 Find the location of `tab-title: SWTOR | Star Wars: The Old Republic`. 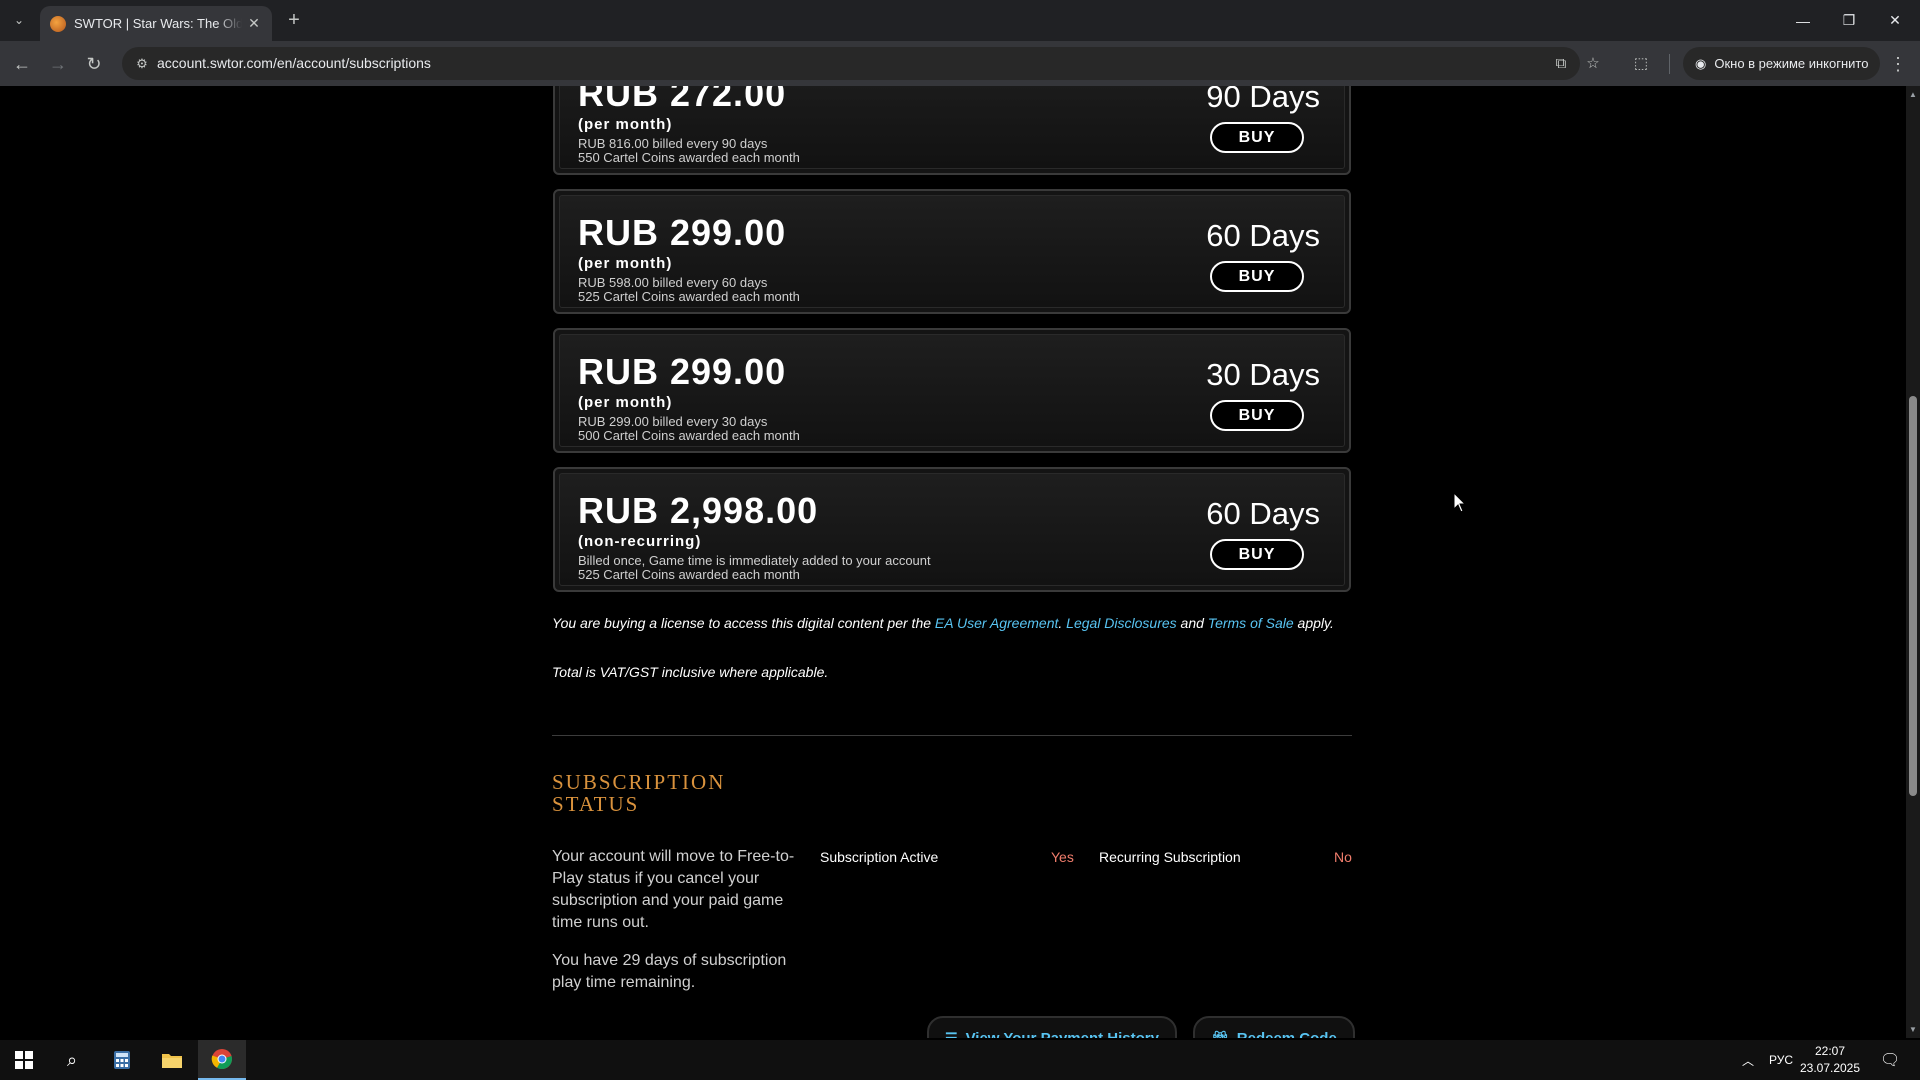

tab-title: SWTOR | Star Wars: The Old Republic is located at coordinates (158, 23).